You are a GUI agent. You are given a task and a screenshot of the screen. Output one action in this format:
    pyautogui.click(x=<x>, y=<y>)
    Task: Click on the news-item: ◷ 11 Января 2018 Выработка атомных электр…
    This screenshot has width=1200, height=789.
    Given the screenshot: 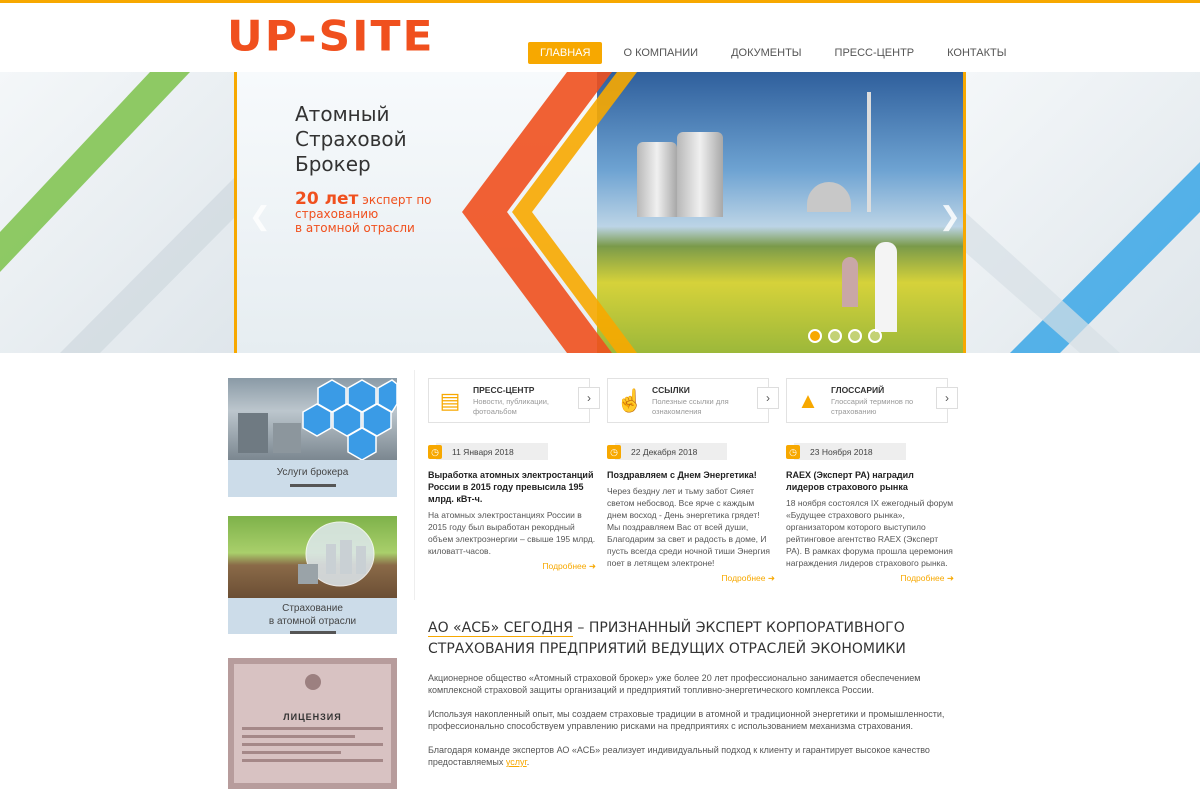 What is the action you would take?
    pyautogui.click(x=512, y=507)
    